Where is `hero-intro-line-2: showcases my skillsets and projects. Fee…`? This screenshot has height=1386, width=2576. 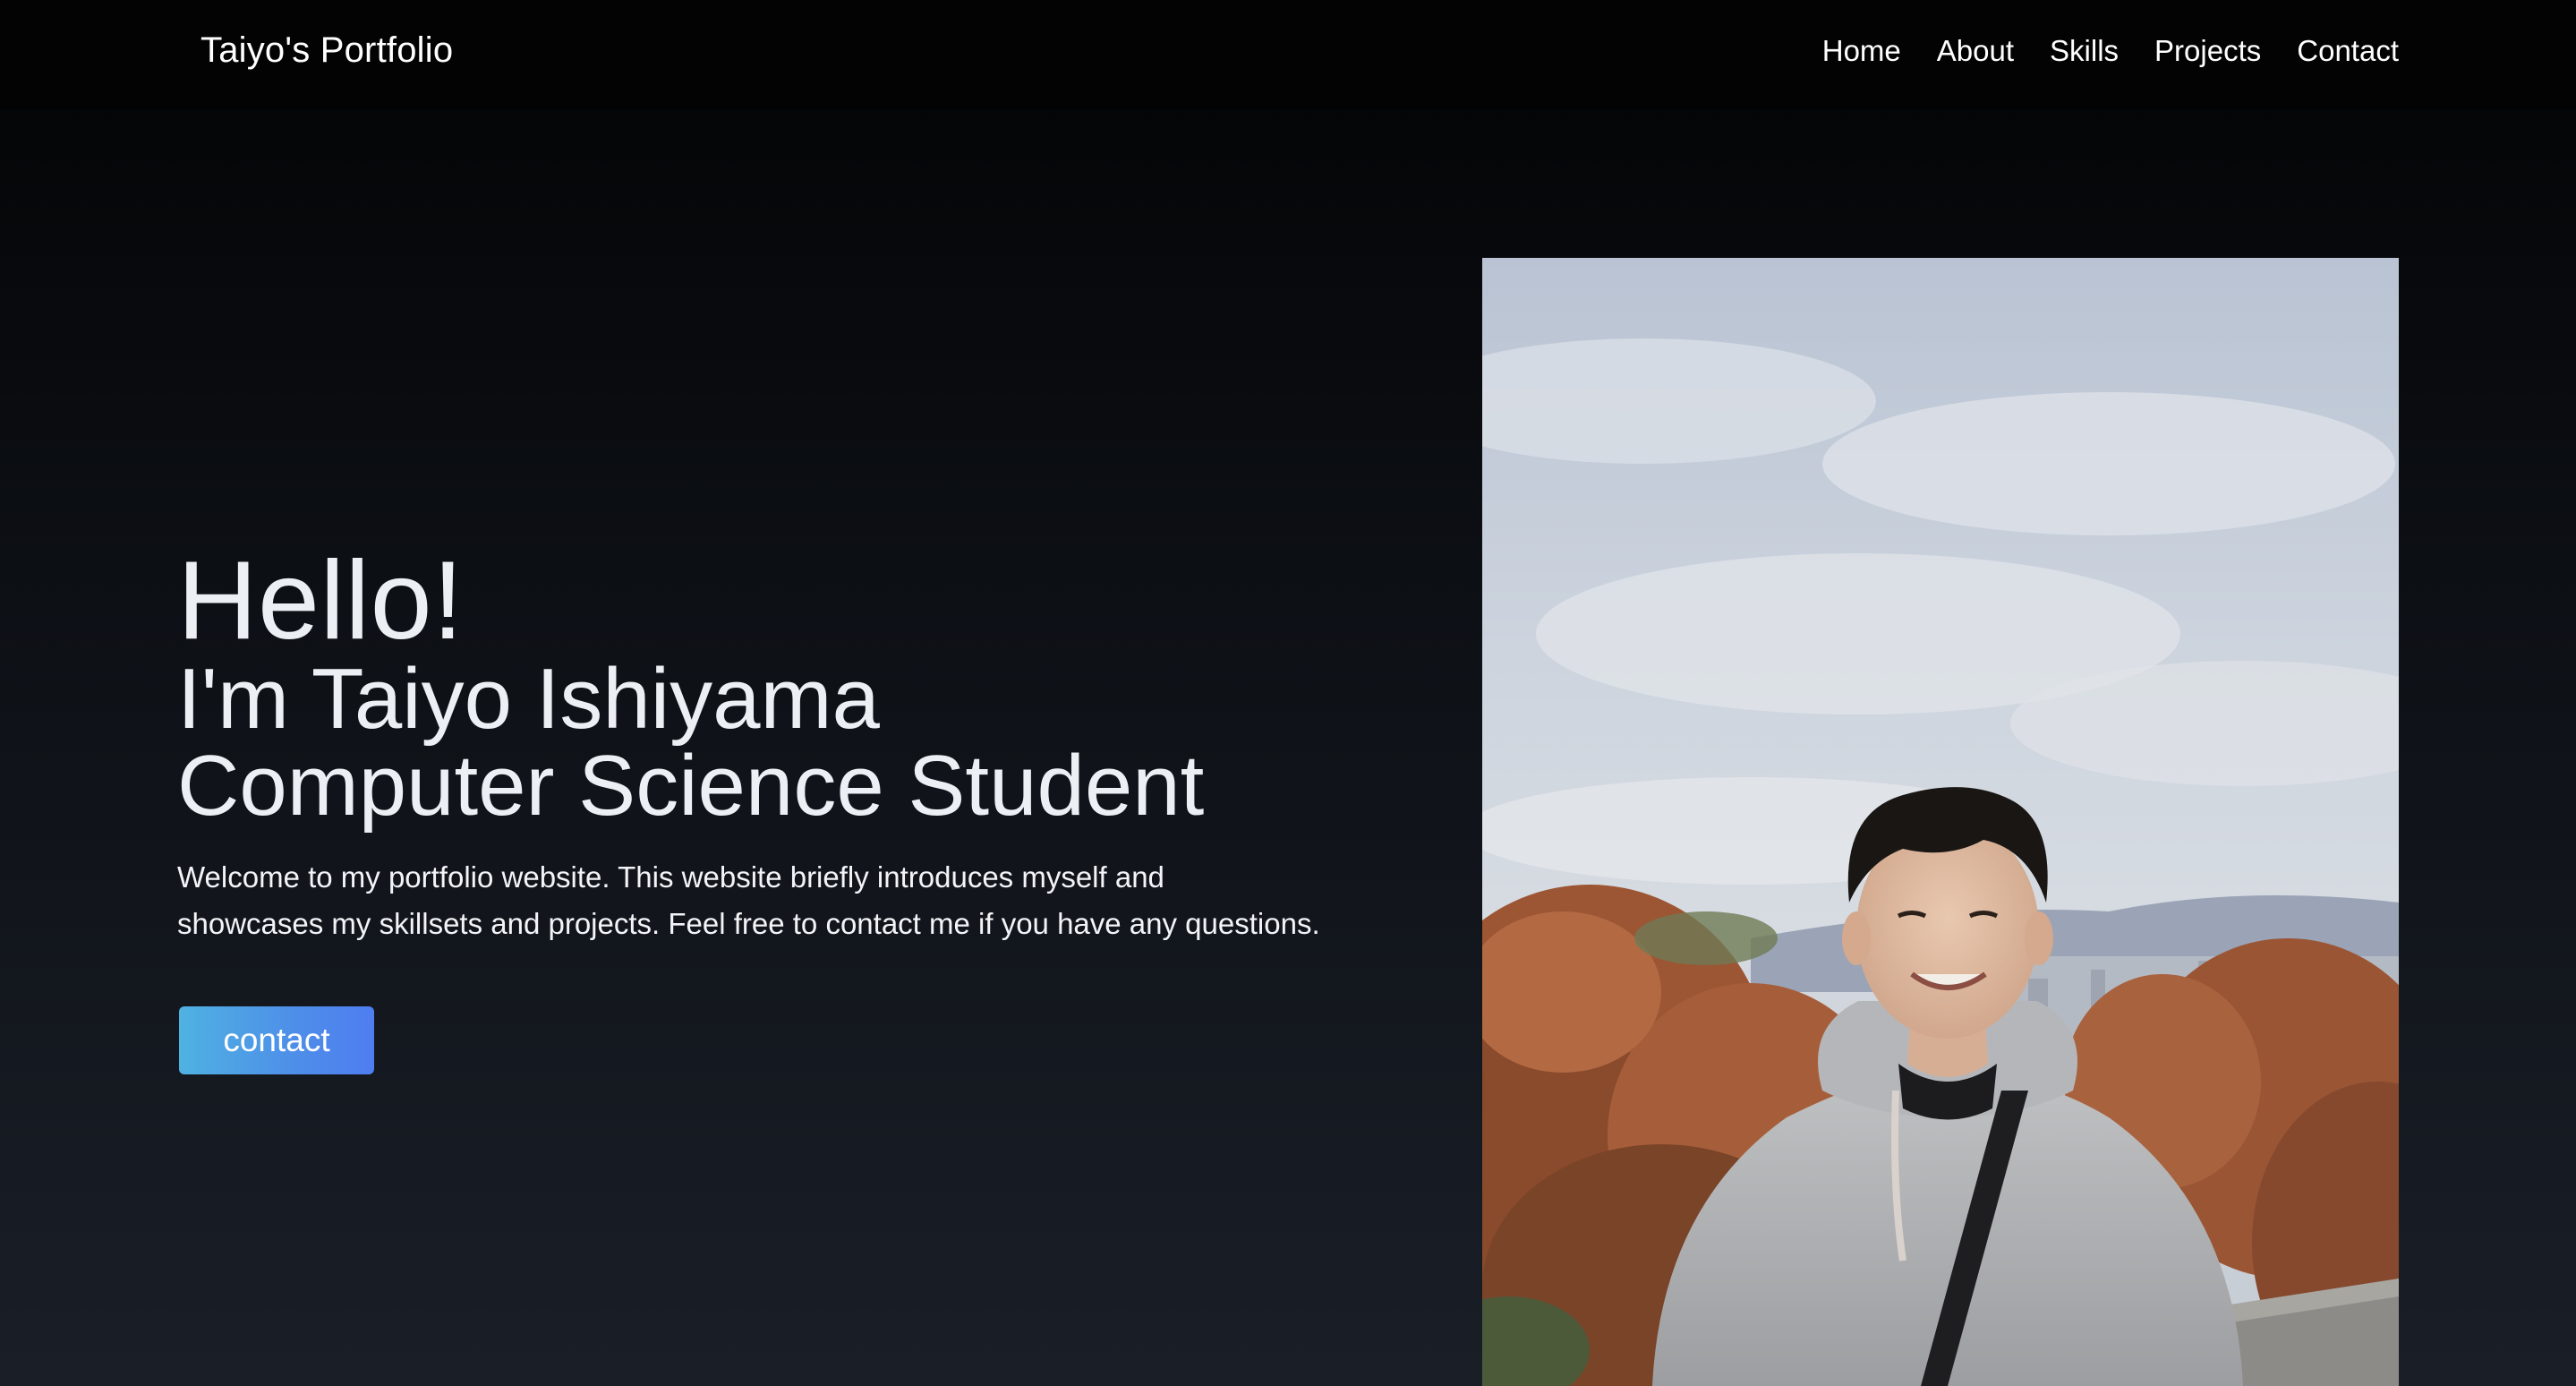
hero-intro-line-2: showcases my skillsets and projects. Fee… is located at coordinates (748, 923).